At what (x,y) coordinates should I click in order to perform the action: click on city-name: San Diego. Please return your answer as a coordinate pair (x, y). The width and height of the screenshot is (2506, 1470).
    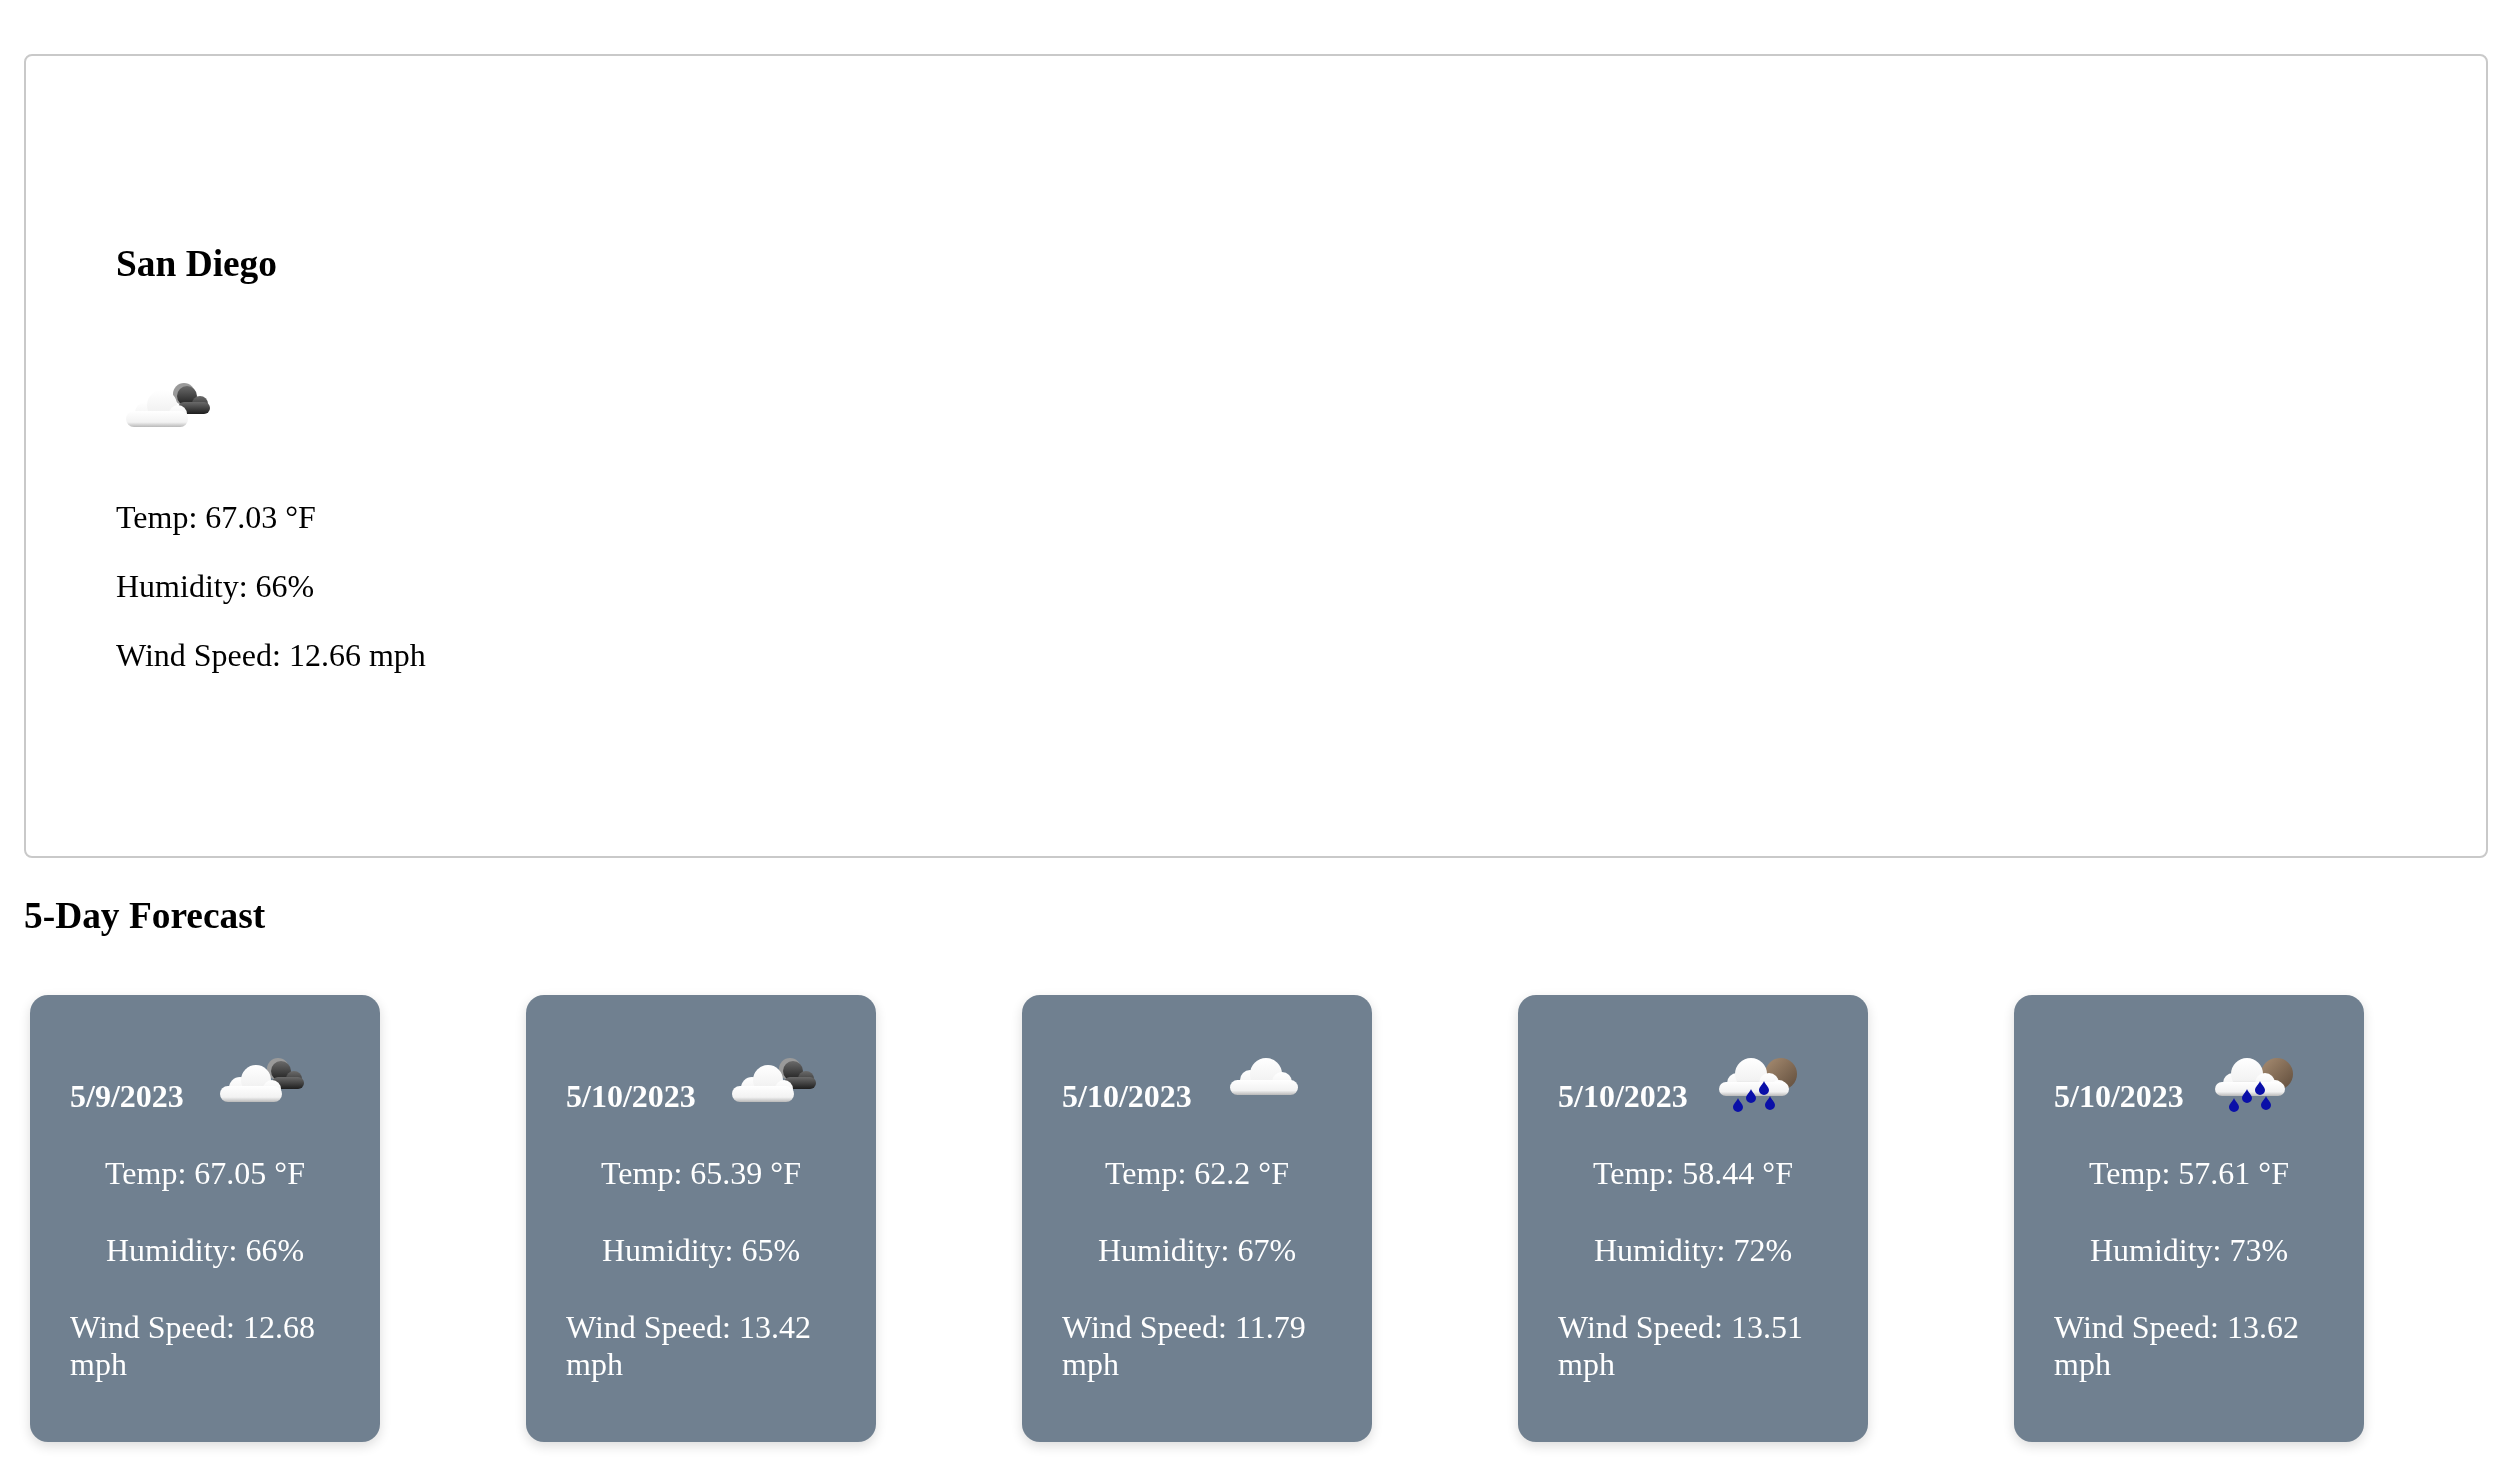
    Looking at the image, I should click on (197, 264).